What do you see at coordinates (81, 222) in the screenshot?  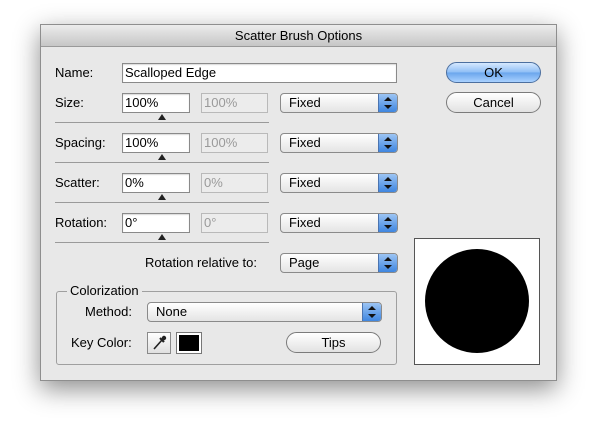 I see `rotation-label: Rotation:` at bounding box center [81, 222].